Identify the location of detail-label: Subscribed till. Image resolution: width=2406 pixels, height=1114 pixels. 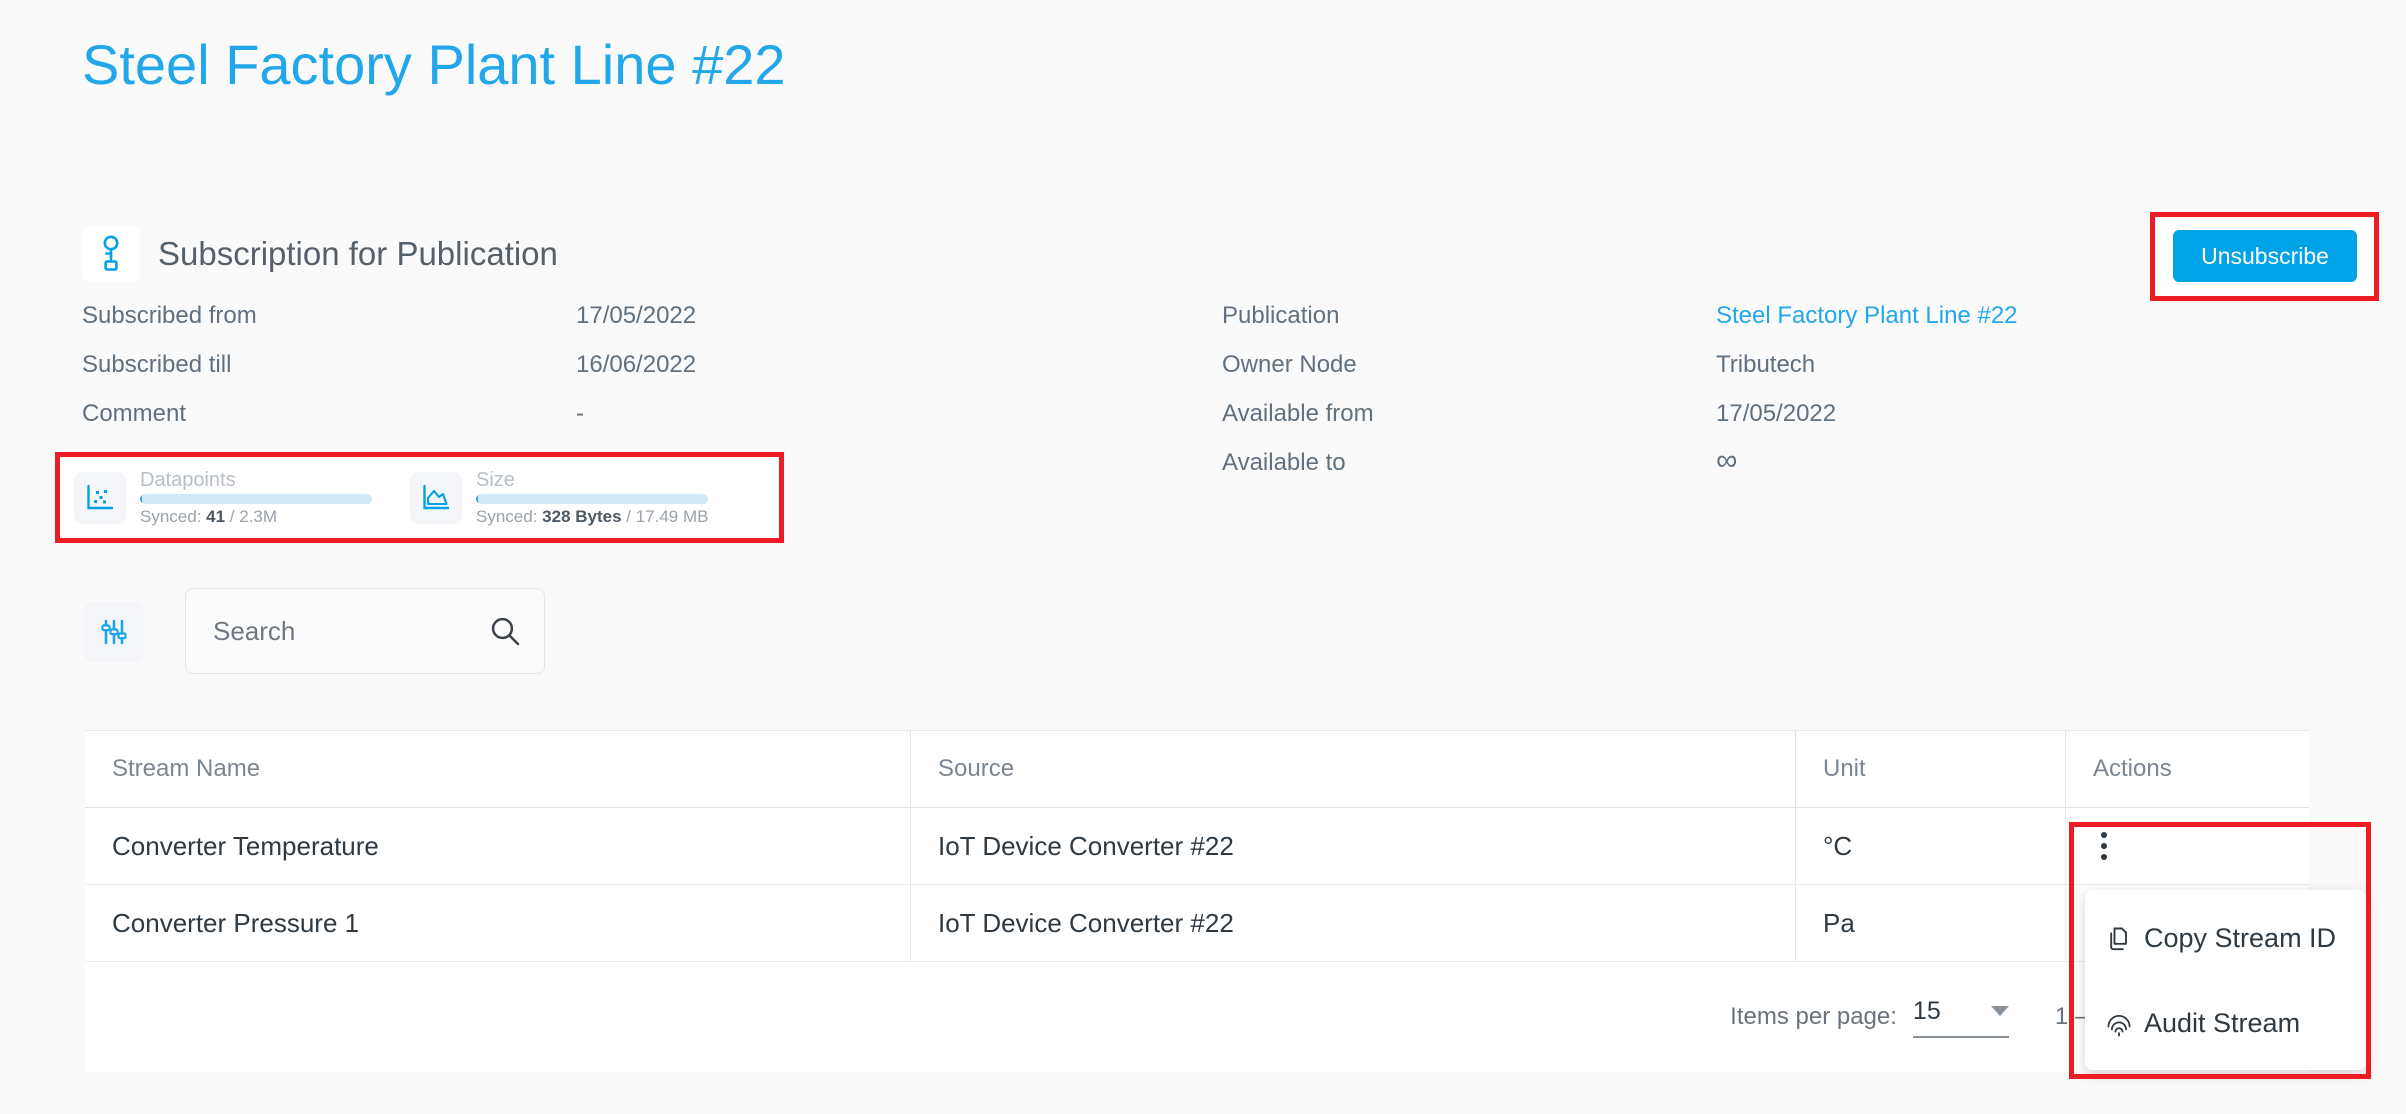
(157, 364).